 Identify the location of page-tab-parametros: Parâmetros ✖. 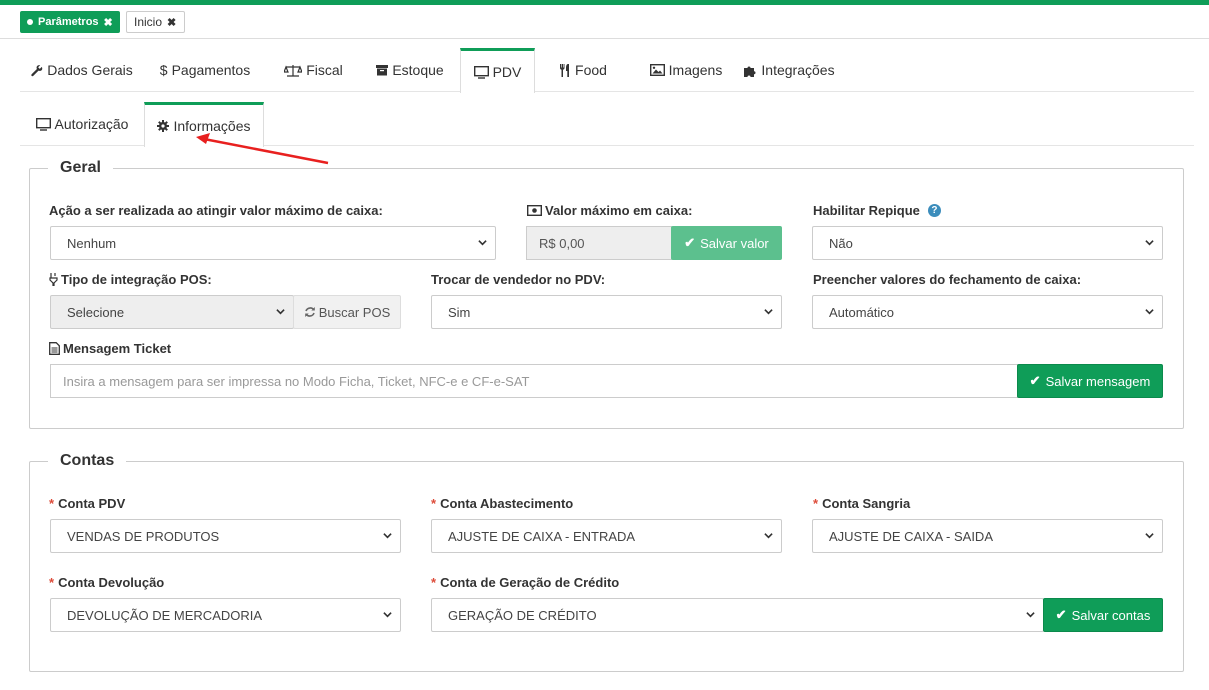
(70, 22).